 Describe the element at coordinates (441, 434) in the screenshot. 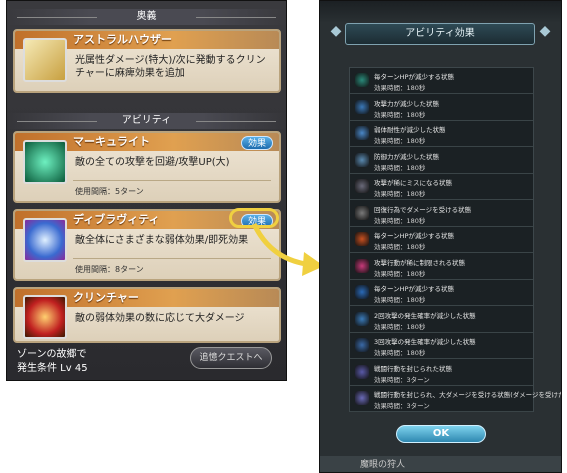

I see `ok-button: OK` at that location.